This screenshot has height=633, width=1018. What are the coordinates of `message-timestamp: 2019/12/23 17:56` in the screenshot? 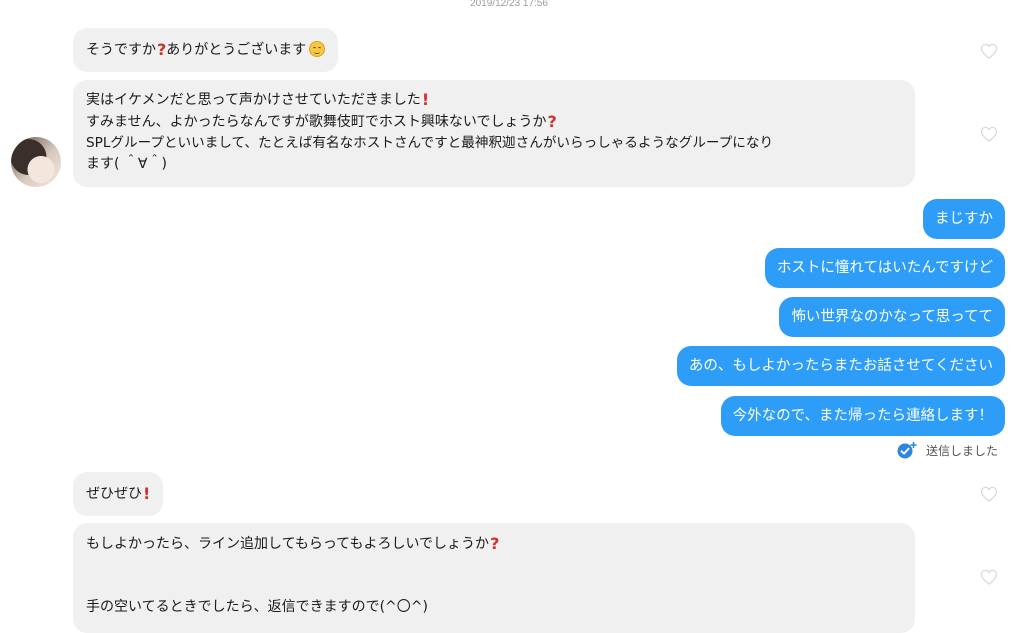 It's located at (509, 4).